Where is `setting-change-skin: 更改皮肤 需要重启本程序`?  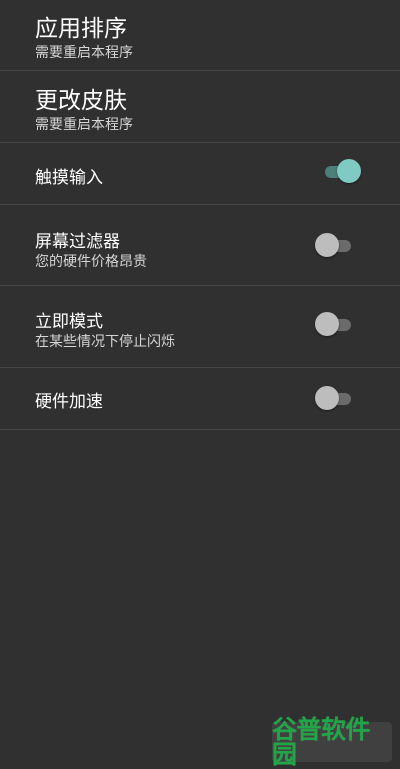
setting-change-skin: 更改皮肤 需要重启本程序 is located at coordinates (200, 107).